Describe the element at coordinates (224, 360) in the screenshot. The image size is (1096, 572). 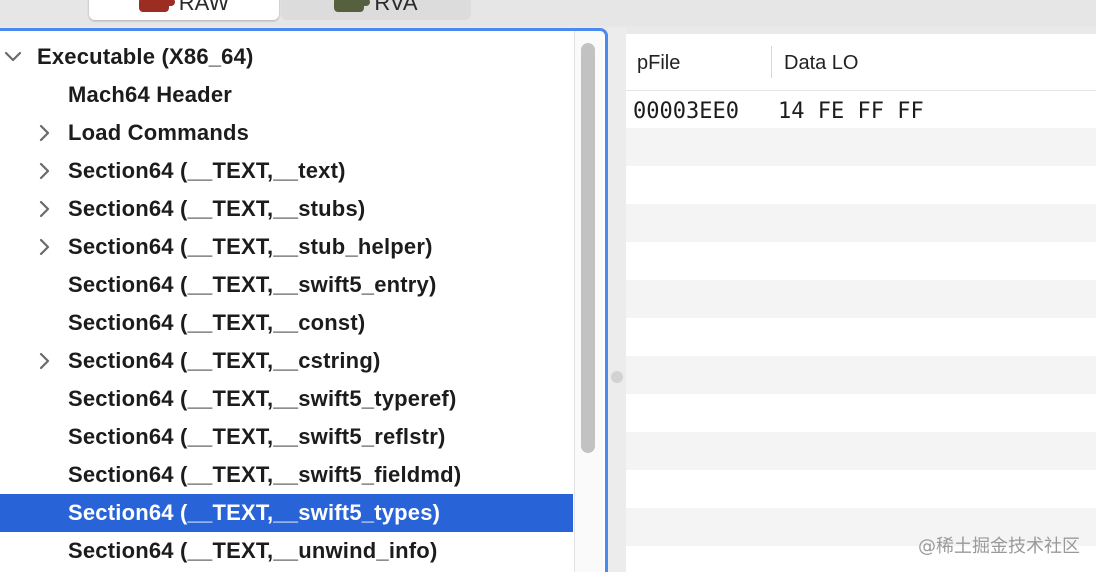
I see `tree-row-label: Section64 (__TEXT,__cstring)` at that location.